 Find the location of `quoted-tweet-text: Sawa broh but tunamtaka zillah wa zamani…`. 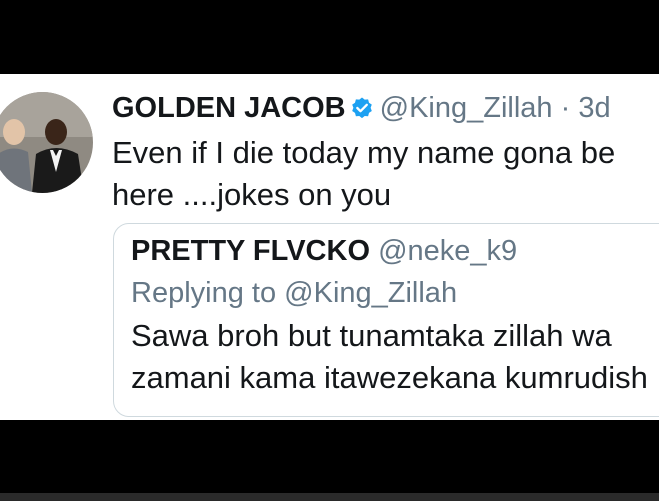

quoted-tweet-text: Sawa broh but tunamtaka zillah wa zamani… is located at coordinates (395, 357).